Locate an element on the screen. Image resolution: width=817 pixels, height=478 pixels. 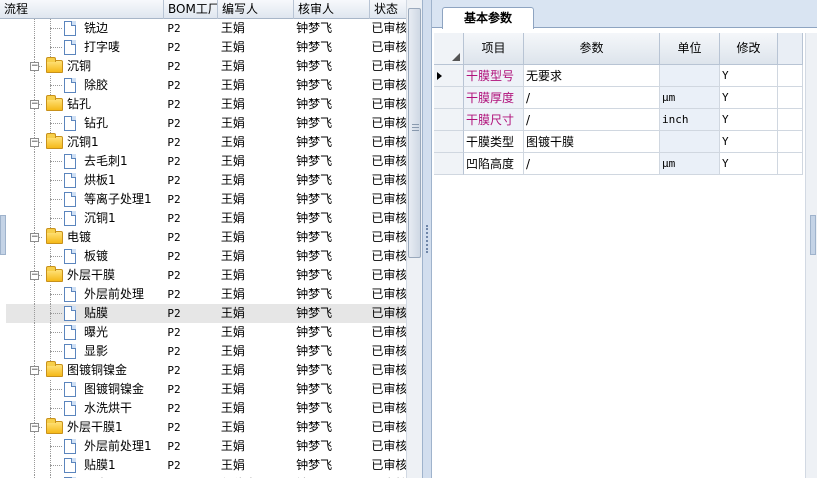
tree-node: − 外层干膜 is located at coordinates (84, 275).